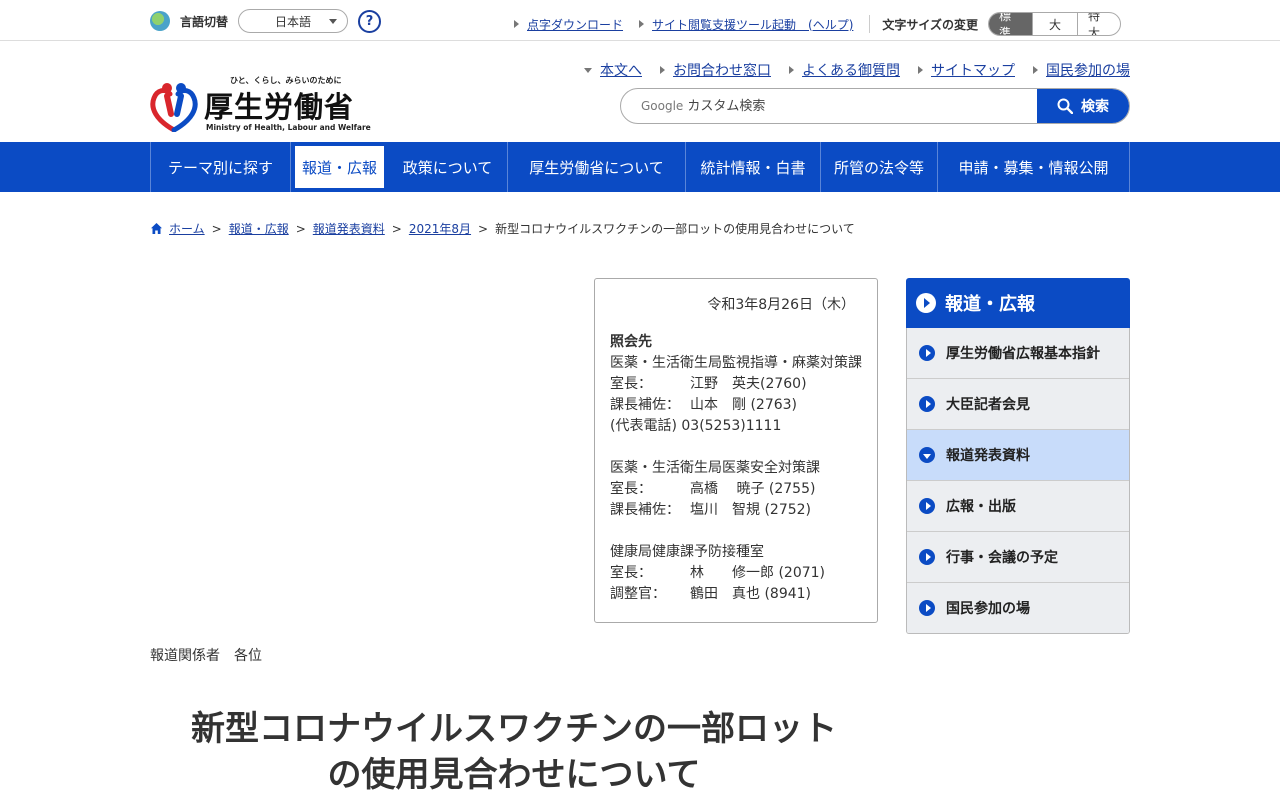 This screenshot has height=800, width=1280. I want to click on side-nav-item-press-releases: 報道発表資料, so click(1018, 454).